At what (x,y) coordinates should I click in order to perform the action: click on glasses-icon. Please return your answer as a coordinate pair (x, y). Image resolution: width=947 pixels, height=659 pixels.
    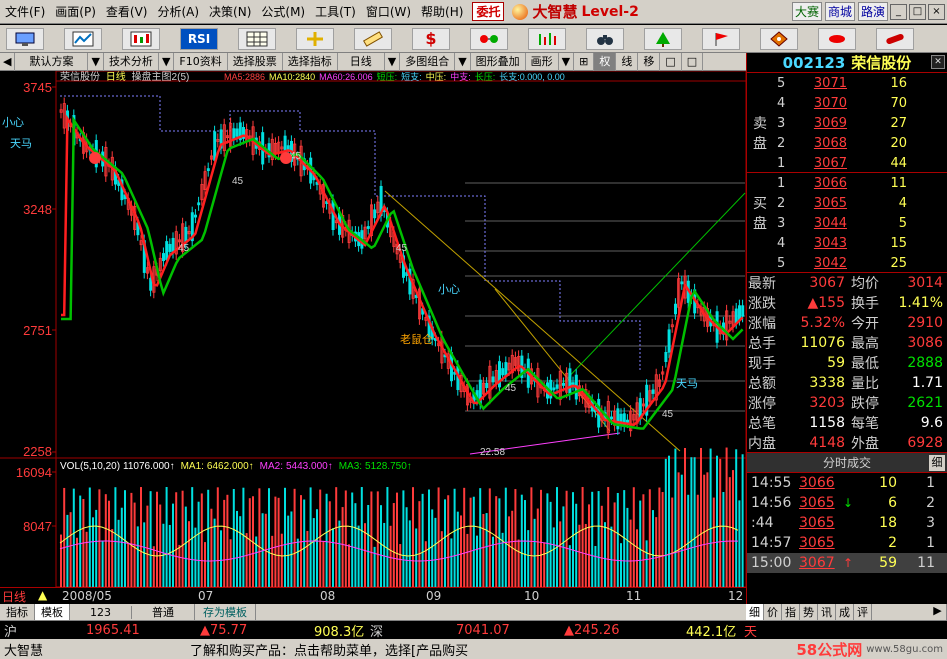
    Looking at the image, I should click on (489, 38).